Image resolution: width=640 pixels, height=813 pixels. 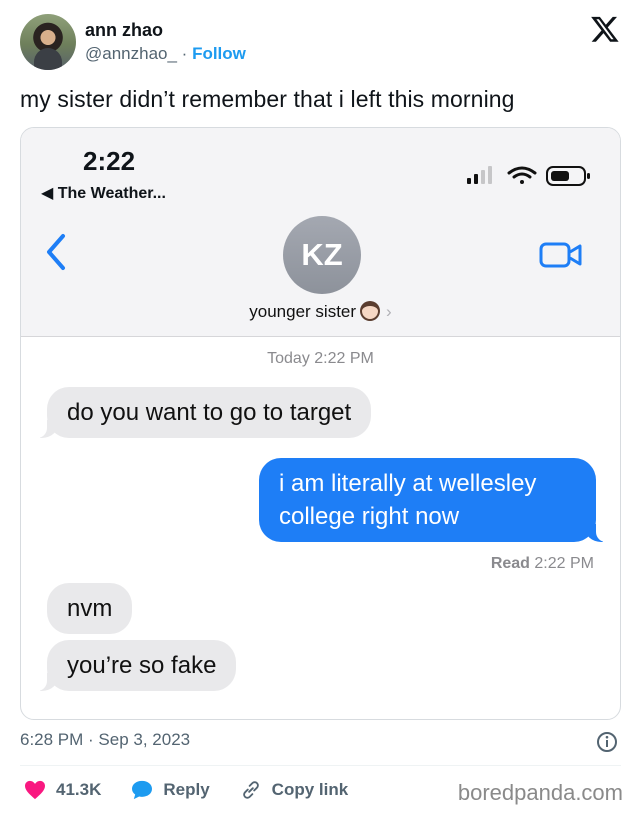 I want to click on like-count: 41.3K, so click(x=79, y=789).